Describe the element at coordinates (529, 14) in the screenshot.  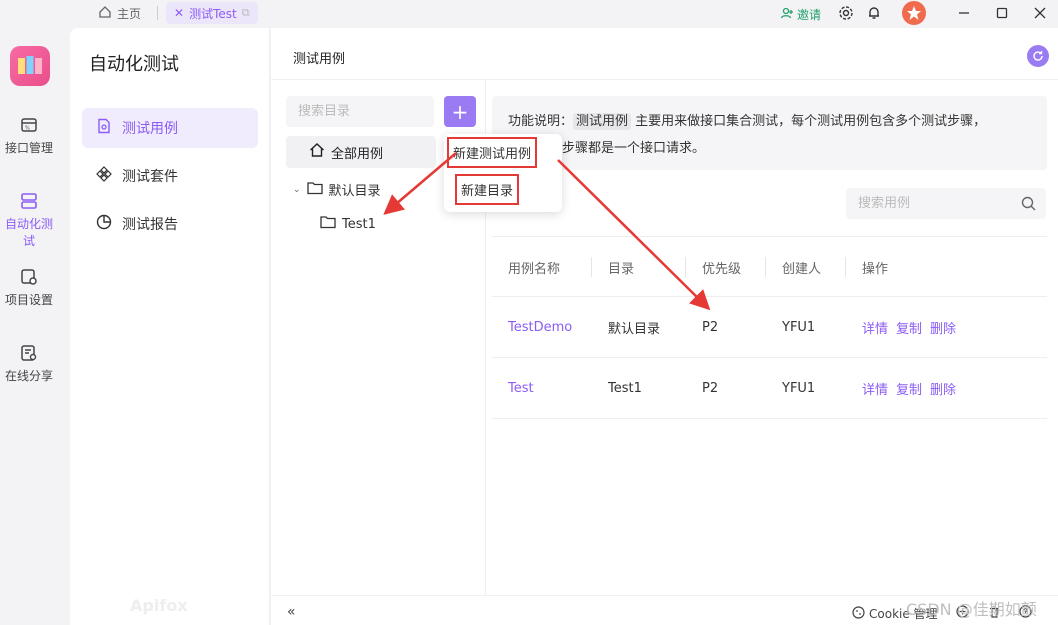
I see `title-bar: 主页 ✕ 测试Test ⧉ 邀请` at that location.